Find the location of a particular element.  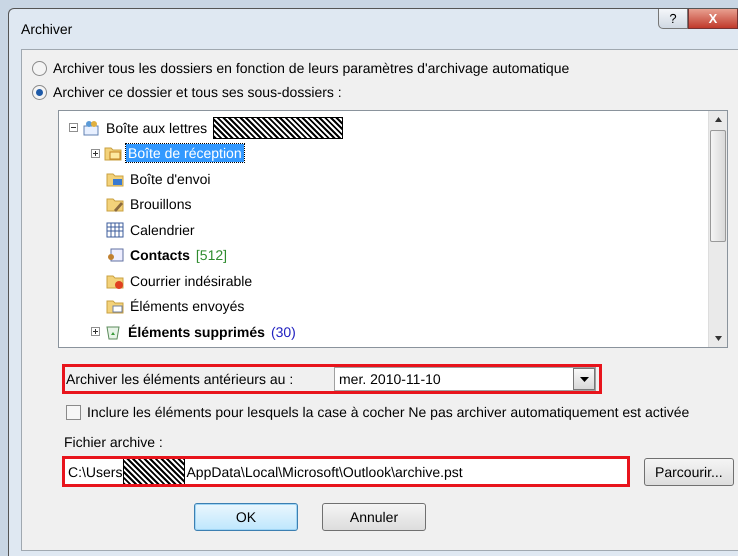

radio-label: Archiver tous les dossiers en fonction de leurs paramètres d'archivage automatique is located at coordinates (311, 68).